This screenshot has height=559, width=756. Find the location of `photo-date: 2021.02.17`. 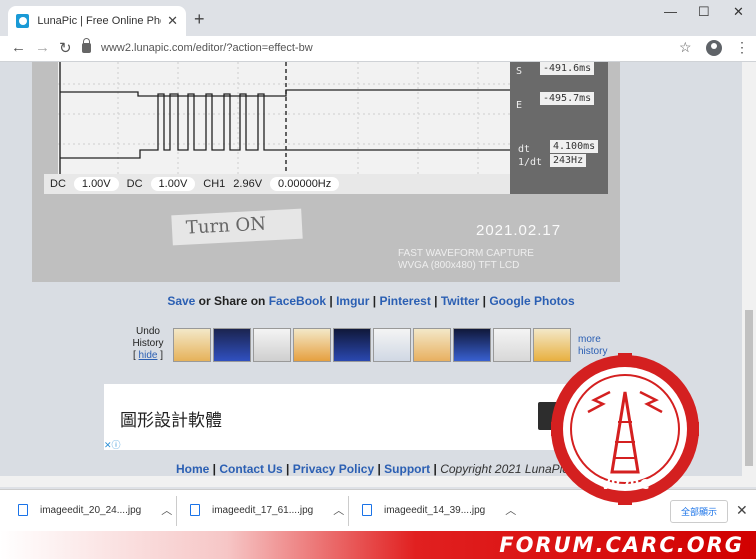

photo-date: 2021.02.17 is located at coordinates (519, 230).